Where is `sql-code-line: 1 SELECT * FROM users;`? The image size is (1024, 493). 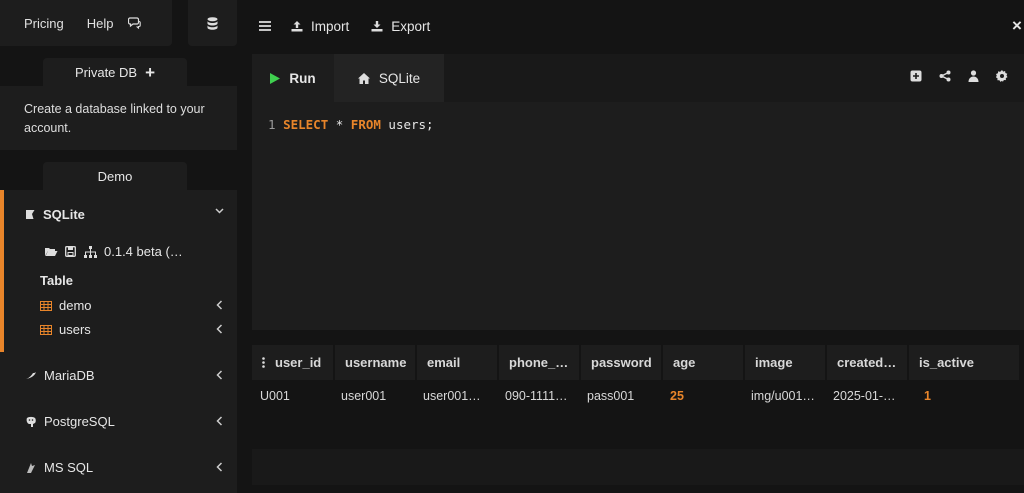
sql-code-line: 1 SELECT * FROM users; is located at coordinates (351, 124).